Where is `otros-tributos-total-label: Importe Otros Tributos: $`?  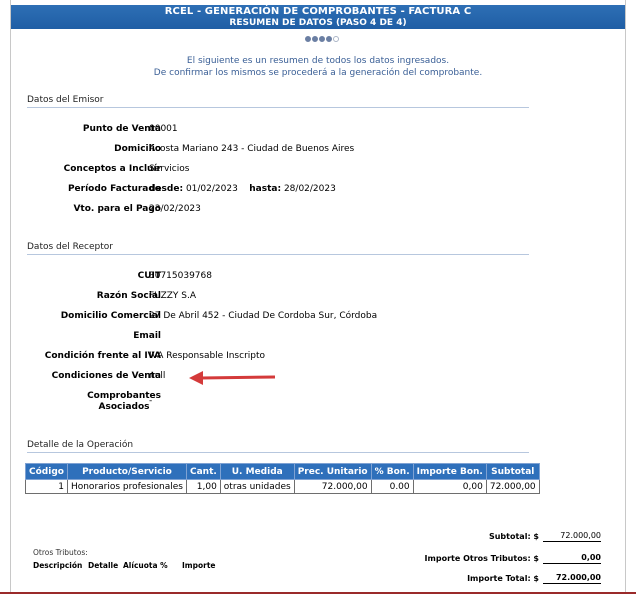 otros-tributos-total-label: Importe Otros Tributos: $ is located at coordinates (481, 558).